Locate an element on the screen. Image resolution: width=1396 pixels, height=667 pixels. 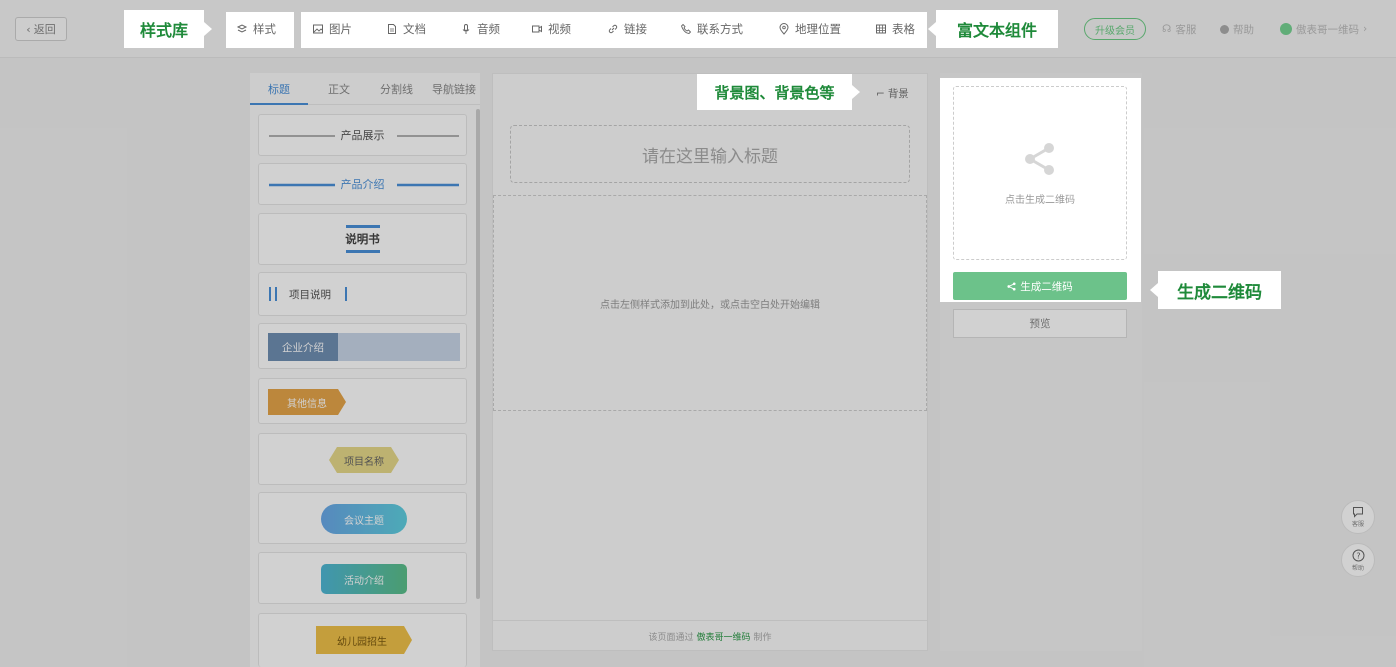
floating-help-button: ? 帮助 is located at coordinates (1358, 560).